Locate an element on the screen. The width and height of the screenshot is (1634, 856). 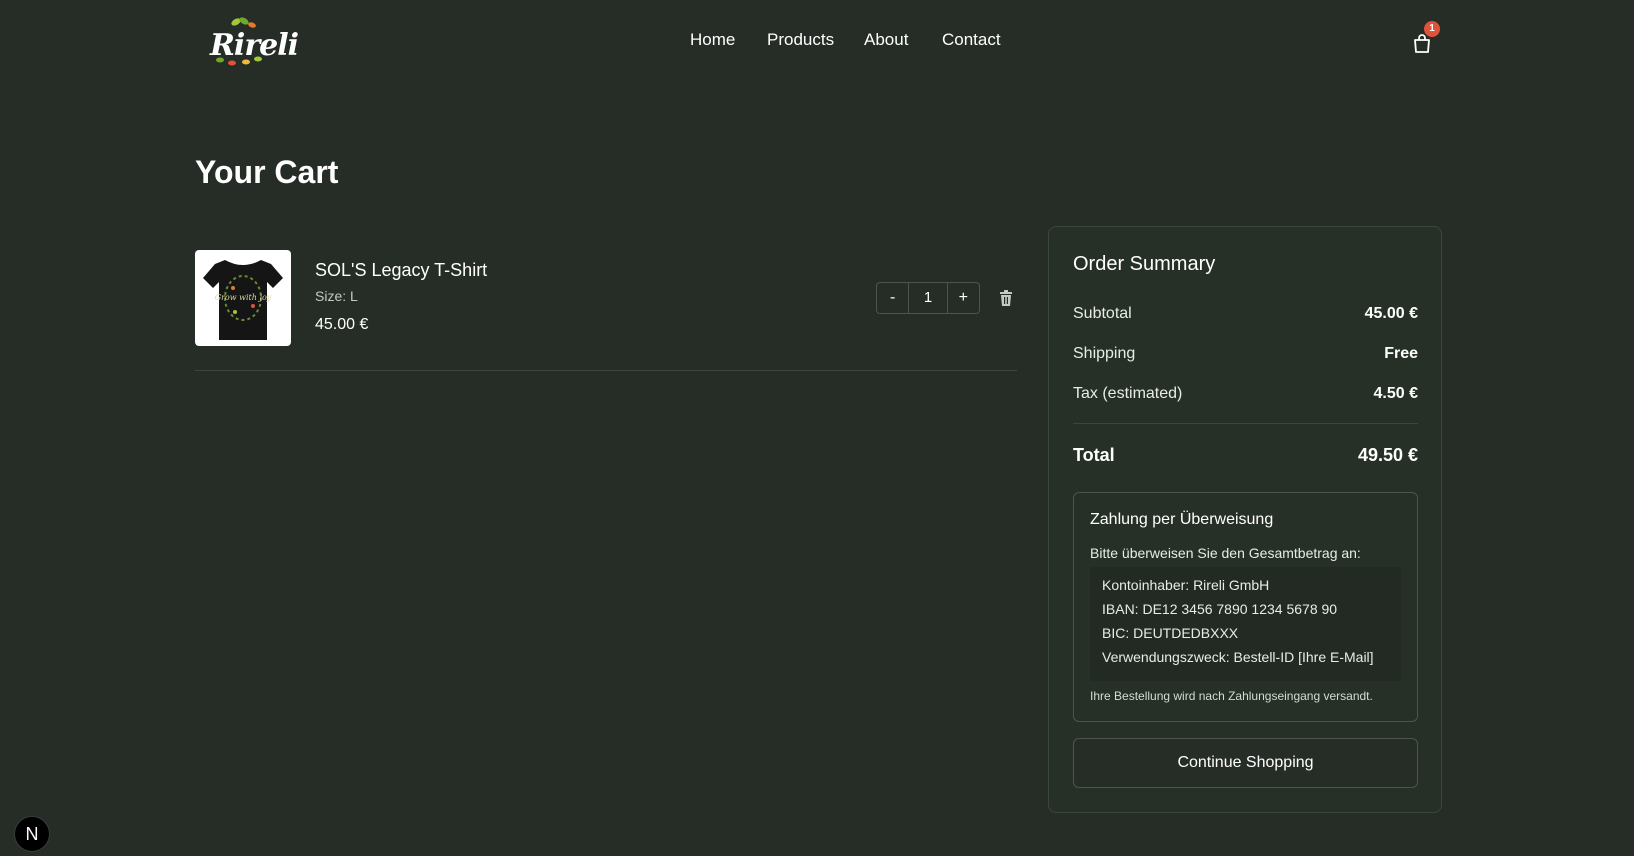
tax-label: Tax (estimated) is located at coordinates (1128, 393).